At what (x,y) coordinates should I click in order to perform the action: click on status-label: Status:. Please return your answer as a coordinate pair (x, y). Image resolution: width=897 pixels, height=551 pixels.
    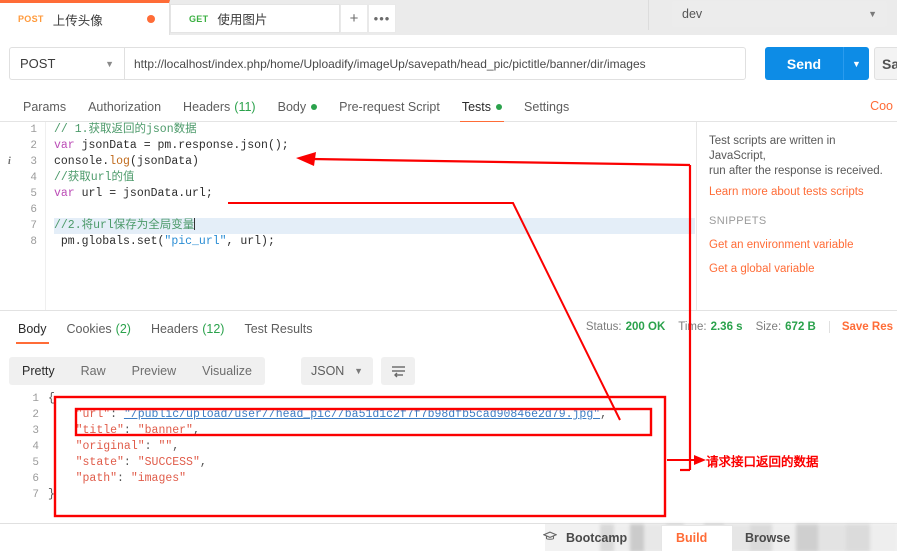
    Looking at the image, I should click on (603, 327).